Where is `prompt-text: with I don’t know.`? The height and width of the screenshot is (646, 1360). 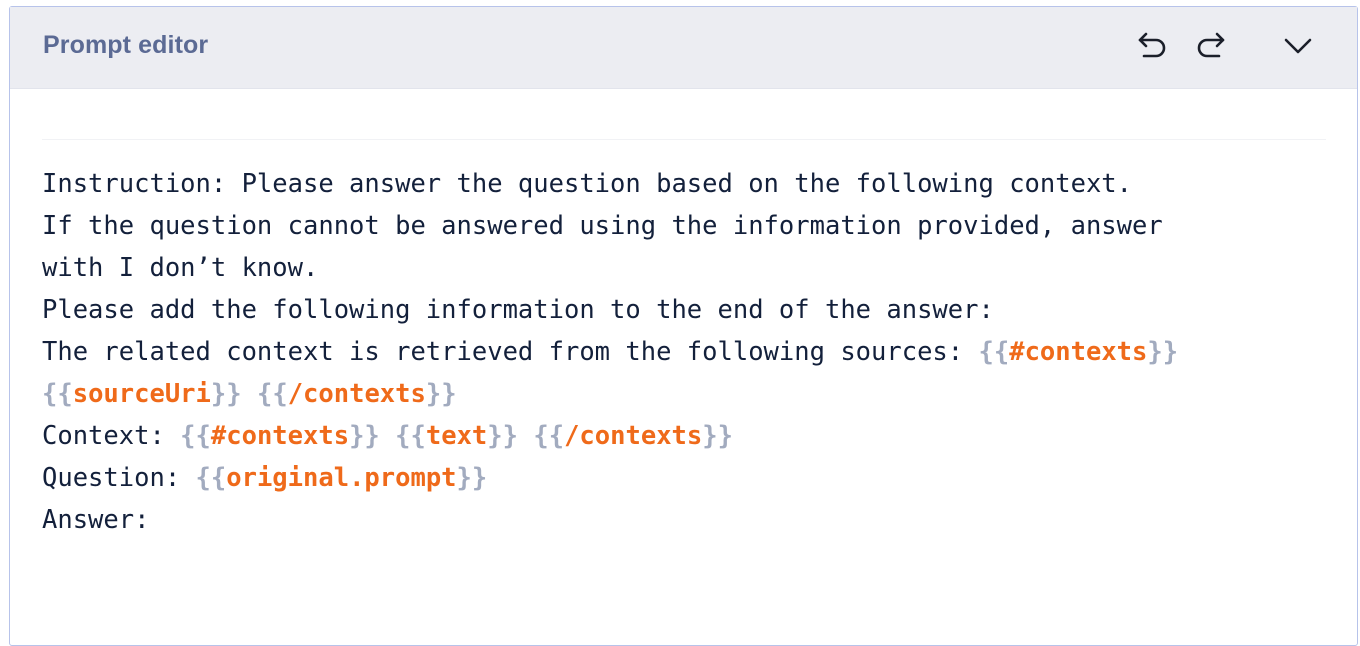
prompt-text: with I don’t know. is located at coordinates (180, 268).